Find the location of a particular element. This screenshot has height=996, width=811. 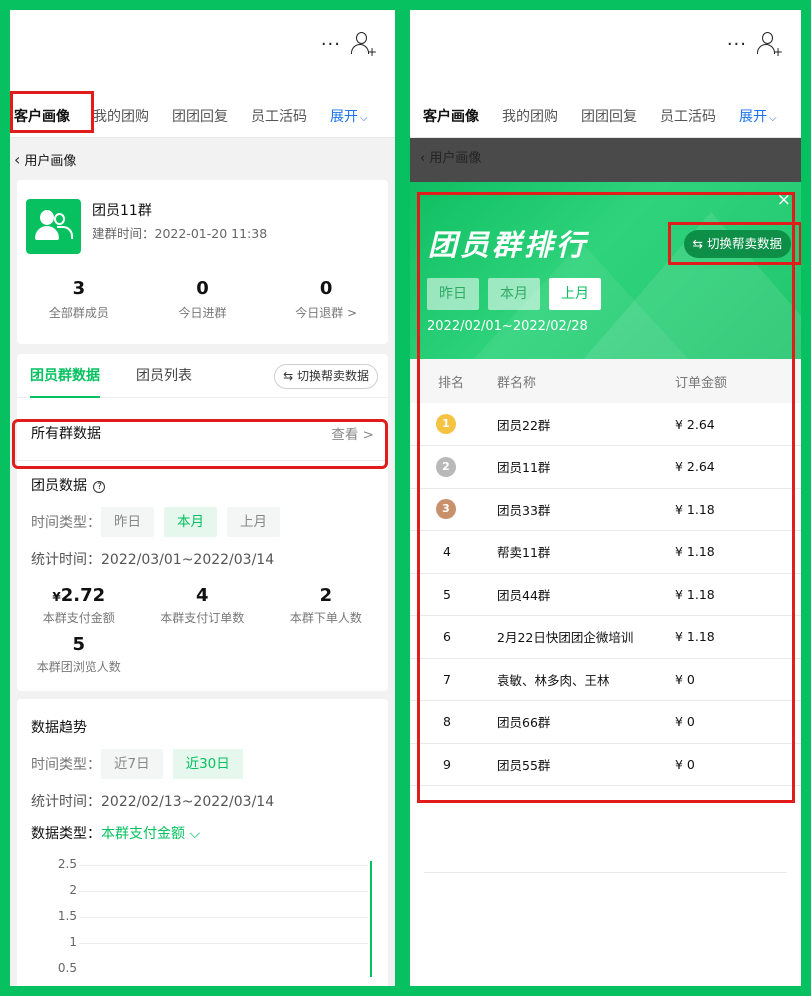

rank-cell: 7 is located at coordinates (447, 679).